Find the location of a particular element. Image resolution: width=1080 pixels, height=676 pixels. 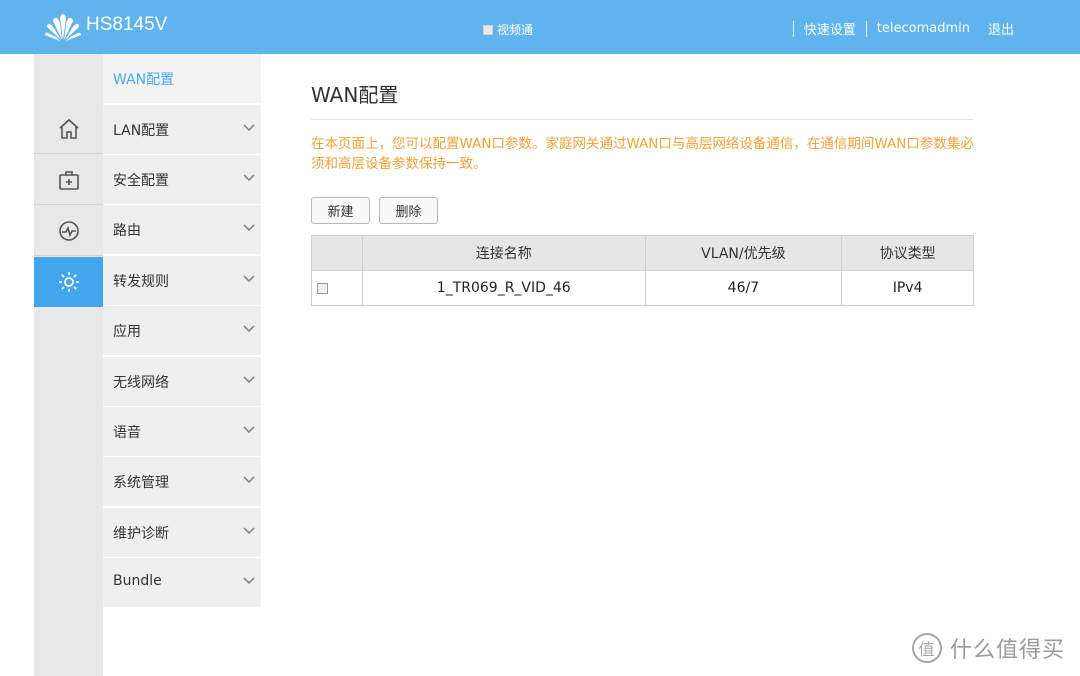

connection-name-cell: 1_TR069_R_VID_46 is located at coordinates (503, 288).